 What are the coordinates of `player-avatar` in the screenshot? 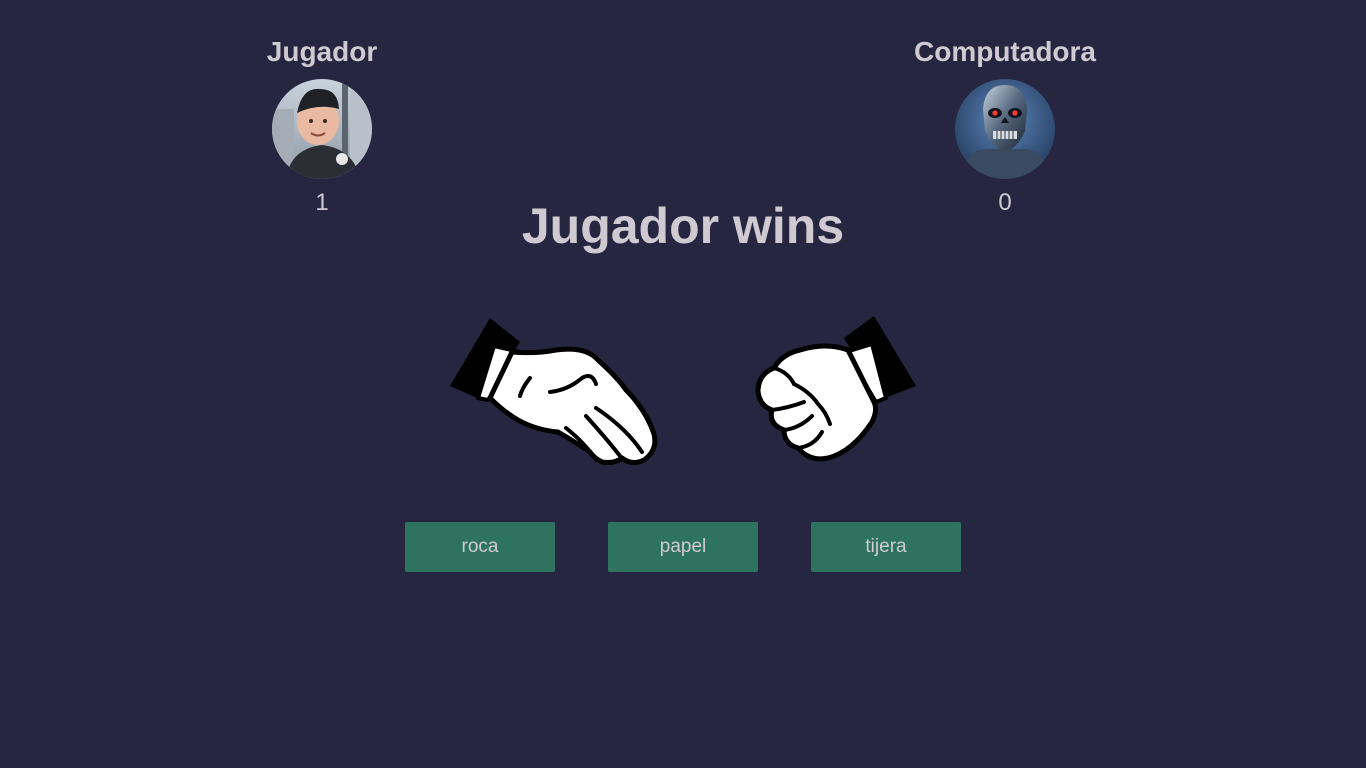 It's located at (322, 129).